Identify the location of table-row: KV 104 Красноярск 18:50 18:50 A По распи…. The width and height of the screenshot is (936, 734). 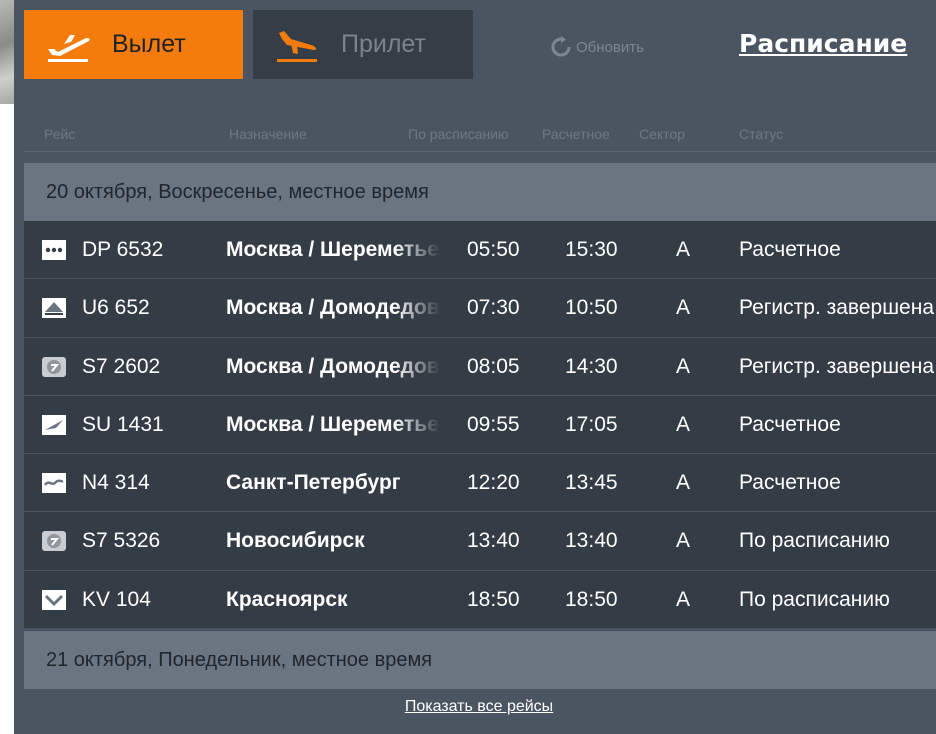
(480, 600).